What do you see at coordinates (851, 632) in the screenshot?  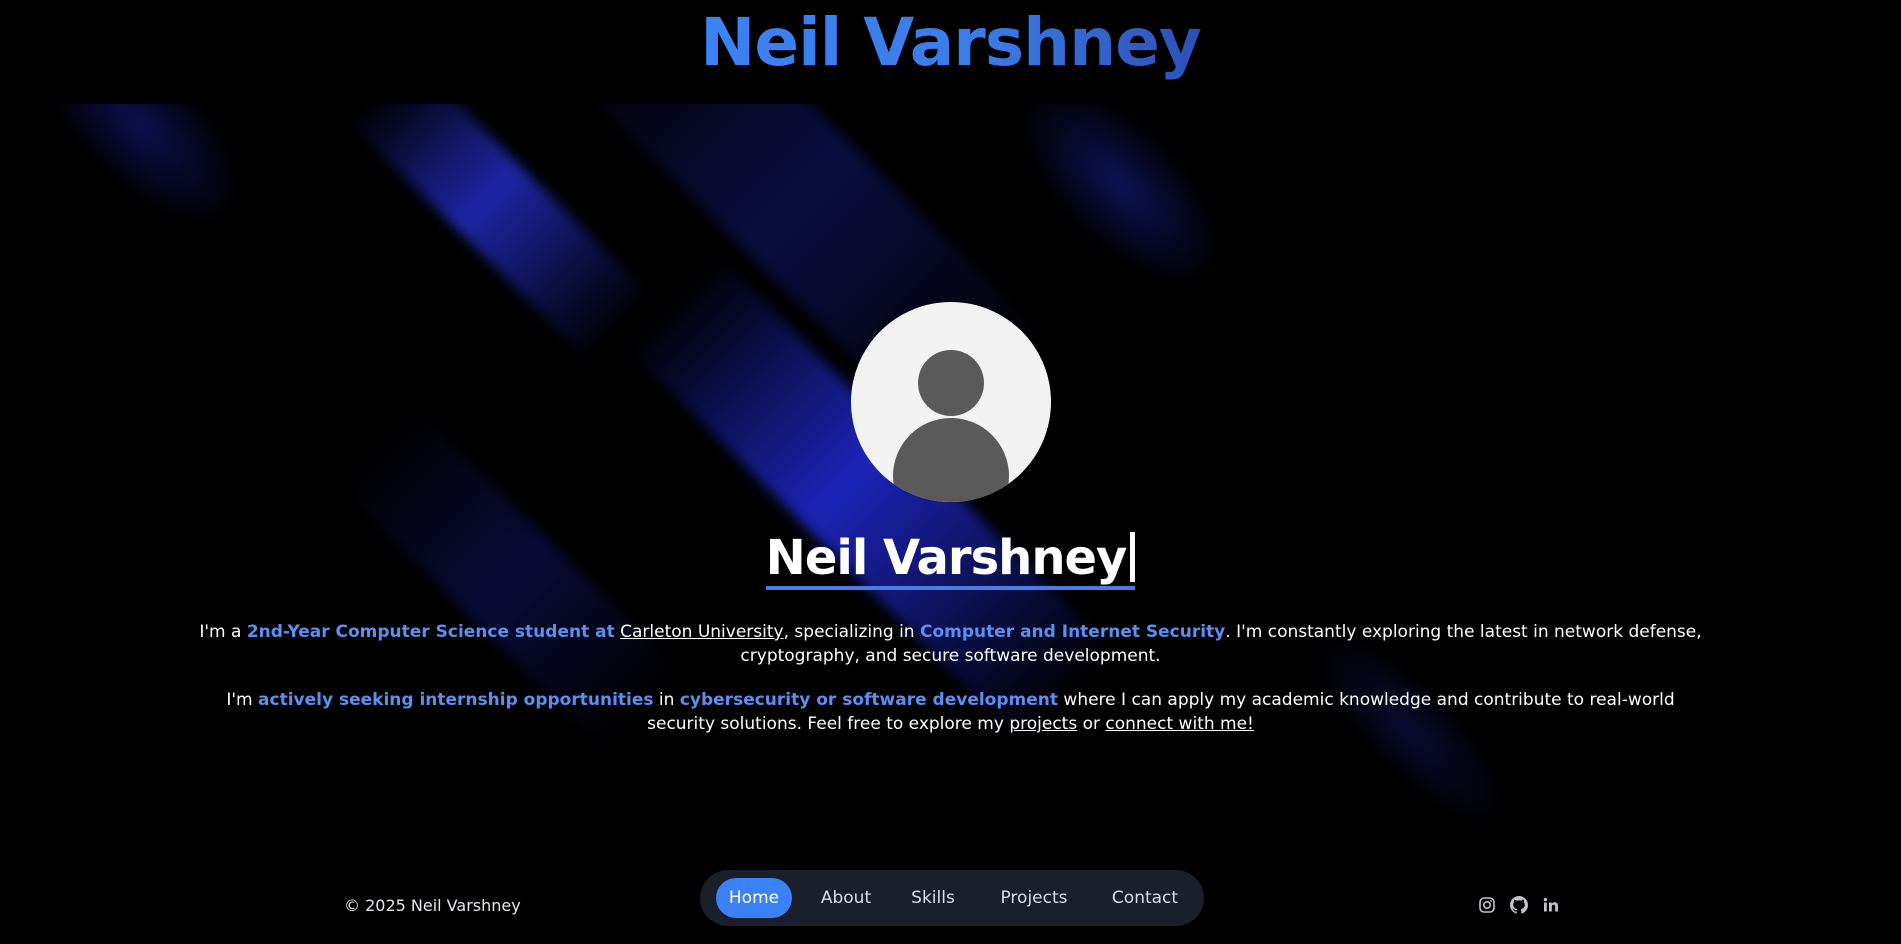 I see `intro-text-3: , specializing in` at bounding box center [851, 632].